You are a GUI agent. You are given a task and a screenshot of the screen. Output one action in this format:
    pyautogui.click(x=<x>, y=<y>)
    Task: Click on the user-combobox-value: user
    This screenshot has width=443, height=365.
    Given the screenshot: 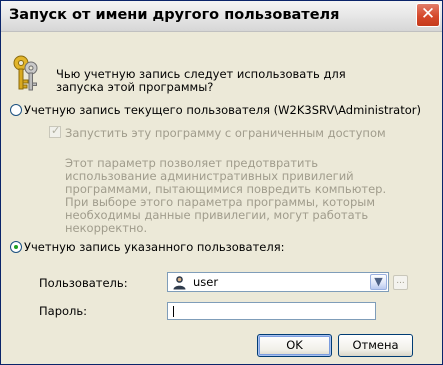 What is the action you would take?
    pyautogui.click(x=206, y=282)
    